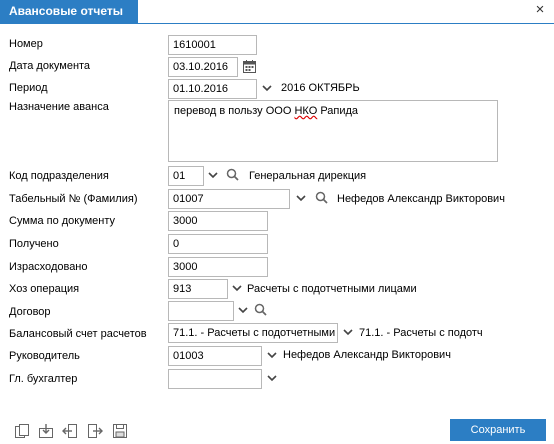 This screenshot has height=444, width=554. Describe the element at coordinates (50, 66) in the screenshot. I see `data-doc-label: Дата документа` at that location.